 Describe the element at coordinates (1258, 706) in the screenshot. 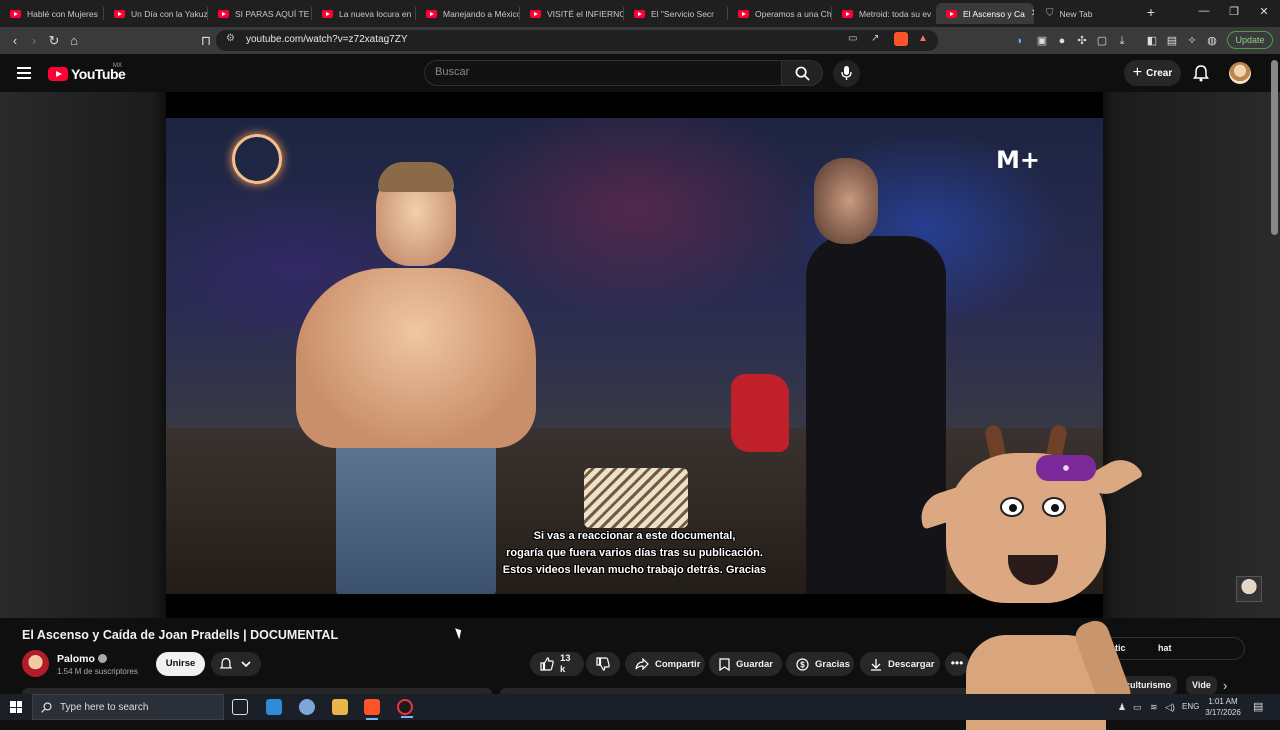

I see `notification-center-icon: ▤` at that location.